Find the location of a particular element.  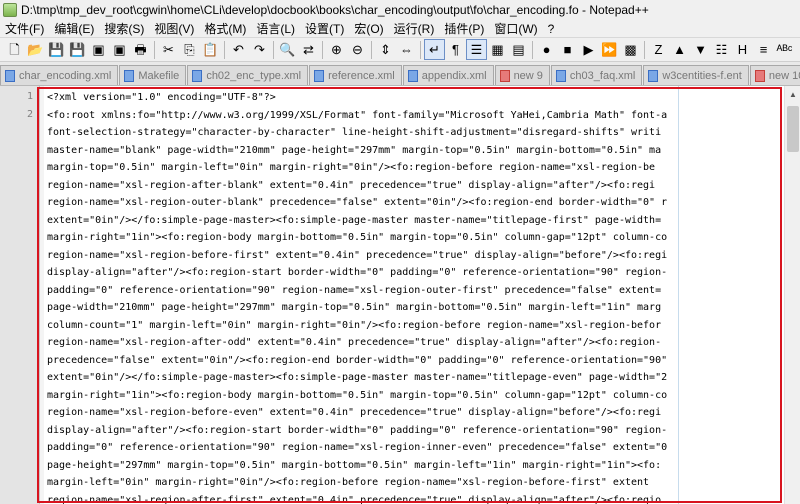

tab-label: ch02_enc_type.xml is located at coordinates (254, 75).